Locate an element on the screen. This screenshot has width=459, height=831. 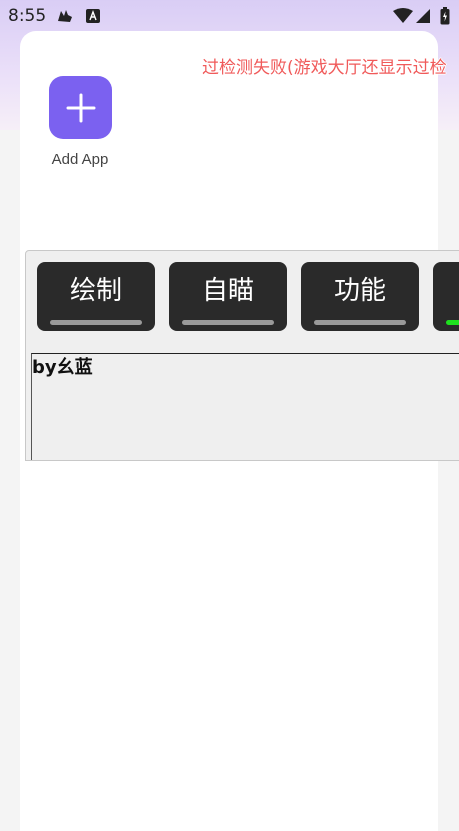
bird-icon is located at coordinates (65, 16).